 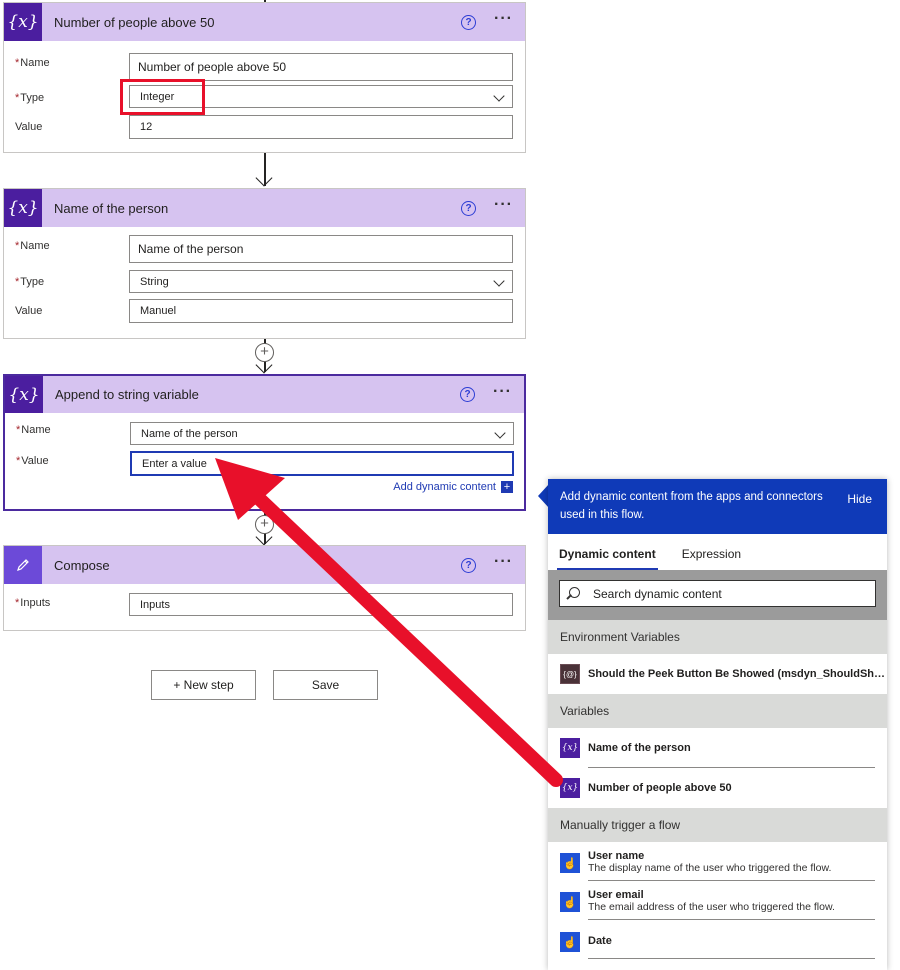 I want to click on card-header: {x} Append to string variable ? ···, so click(x=264, y=394).